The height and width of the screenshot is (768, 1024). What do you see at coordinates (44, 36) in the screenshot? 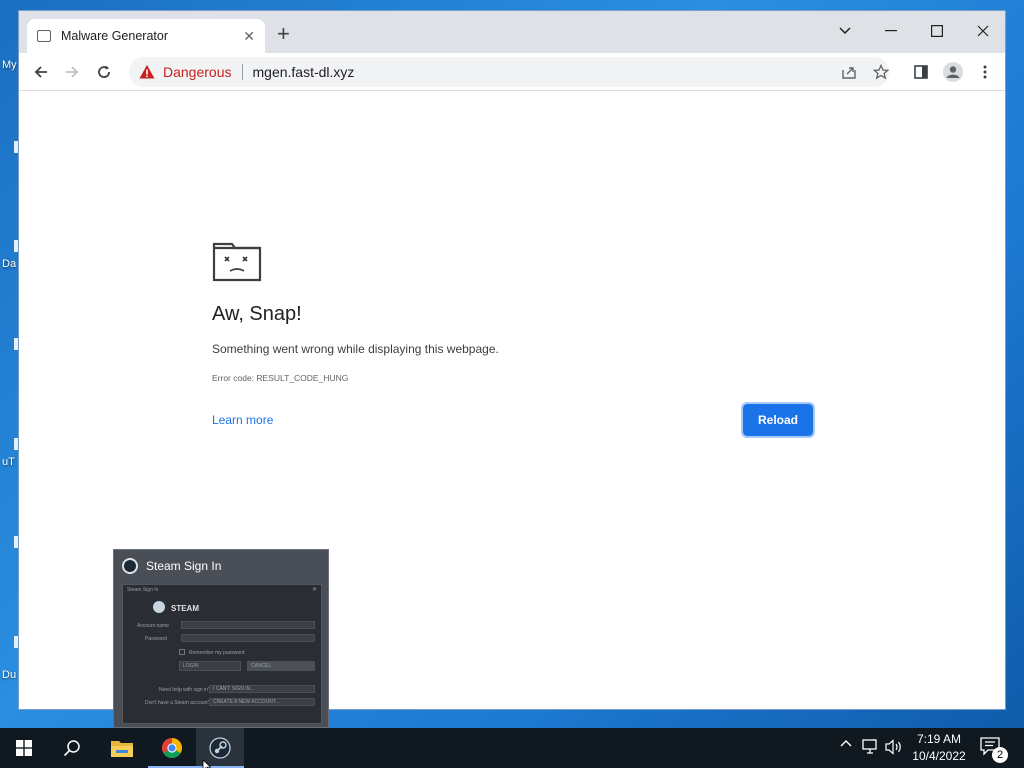
I see `sad-tab-favicon-icon` at bounding box center [44, 36].